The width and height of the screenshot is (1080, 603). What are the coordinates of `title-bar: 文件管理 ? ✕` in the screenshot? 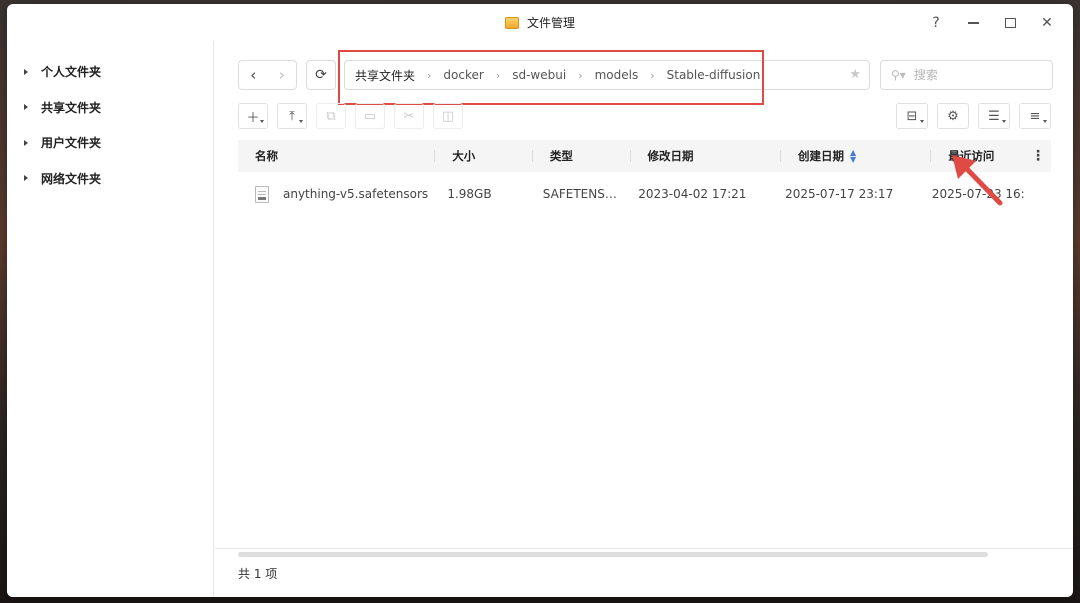 It's located at (540, 22).